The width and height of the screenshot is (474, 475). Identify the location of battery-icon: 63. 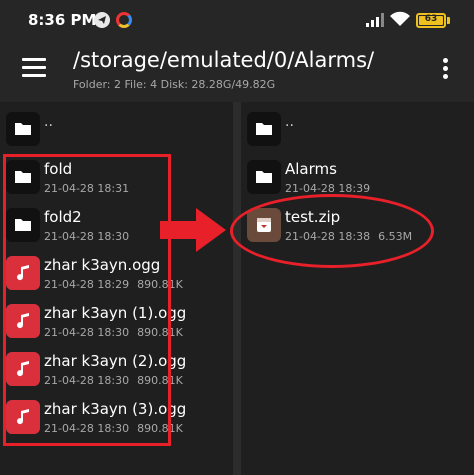
(431, 20).